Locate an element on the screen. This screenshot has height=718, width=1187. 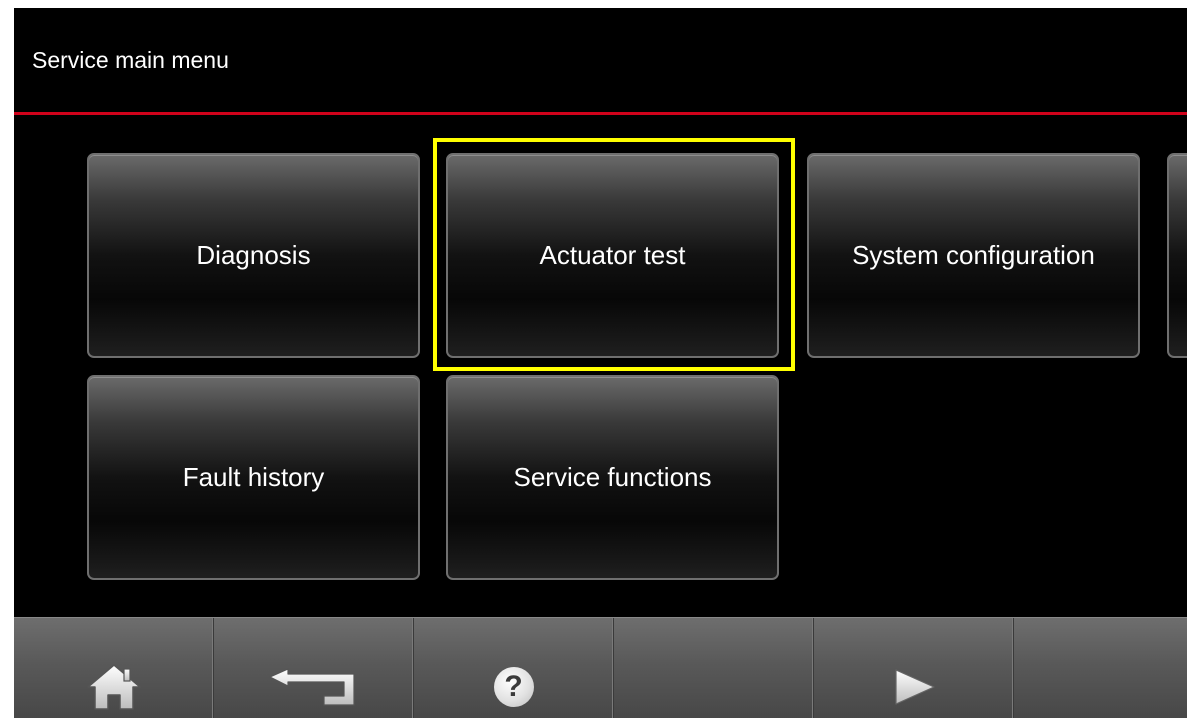
system-configuration-button: System configuration is located at coordinates (973, 255).